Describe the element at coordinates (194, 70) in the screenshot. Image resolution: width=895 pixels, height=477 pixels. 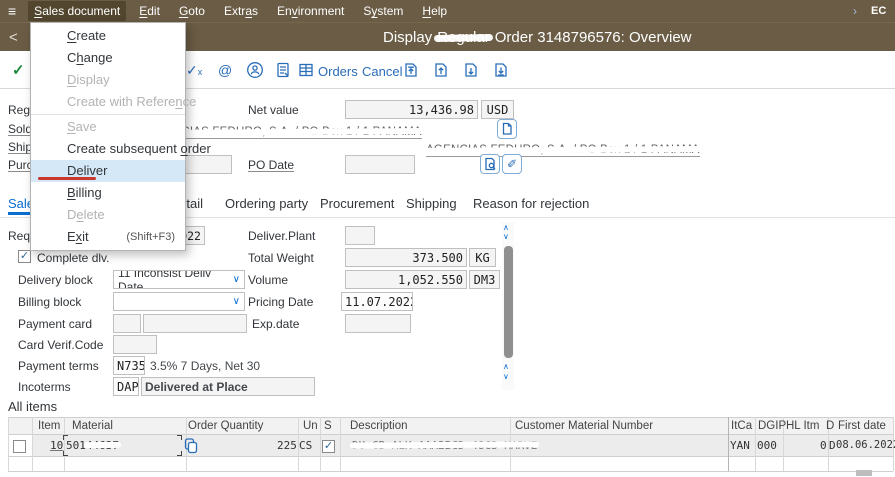
I see `check-cancel-icon: ✓x` at that location.